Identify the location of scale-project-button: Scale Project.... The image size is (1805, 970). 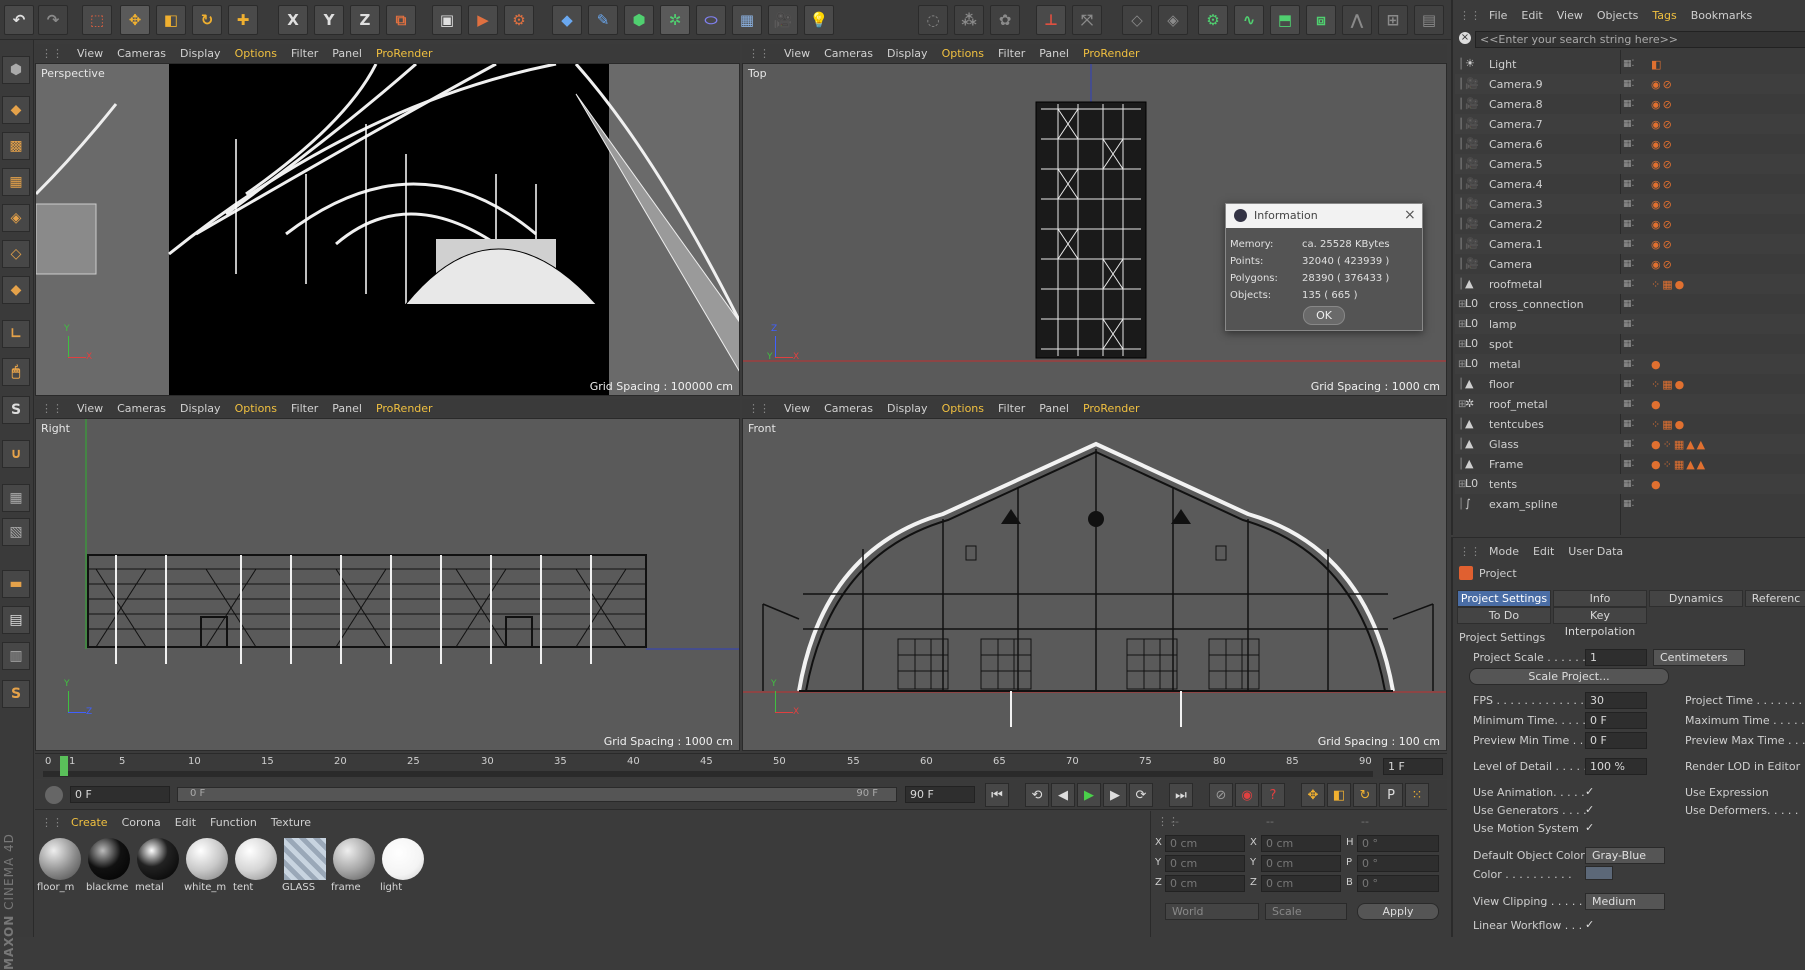
(1569, 676).